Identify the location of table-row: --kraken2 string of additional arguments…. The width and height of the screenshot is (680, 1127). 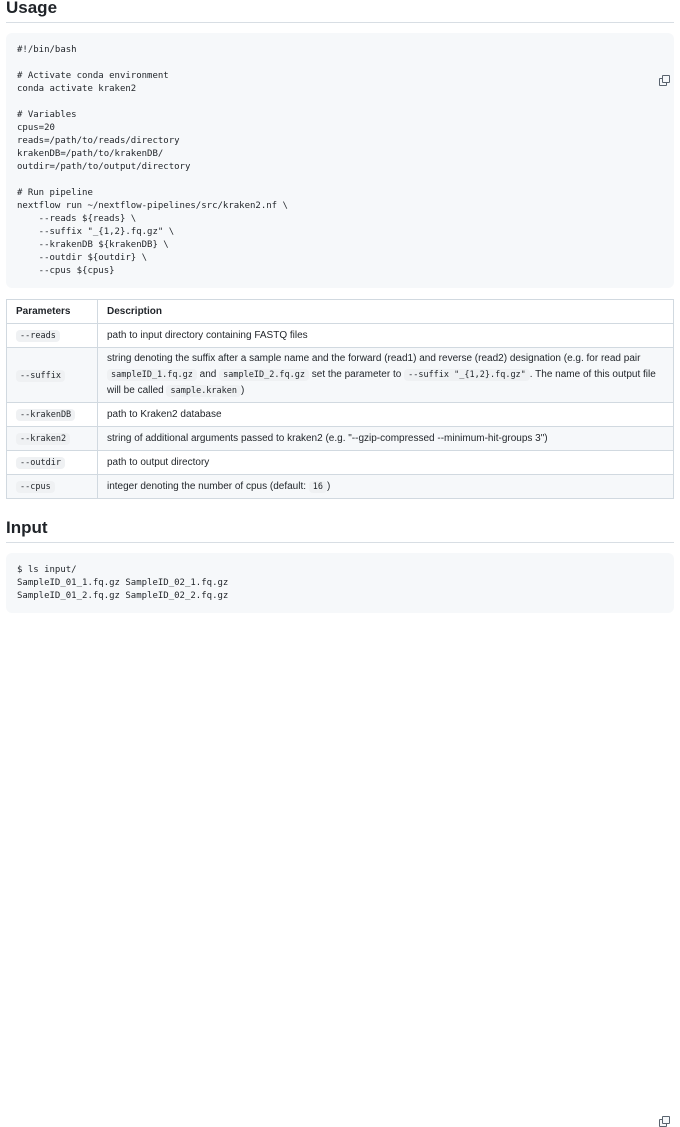
(340, 438).